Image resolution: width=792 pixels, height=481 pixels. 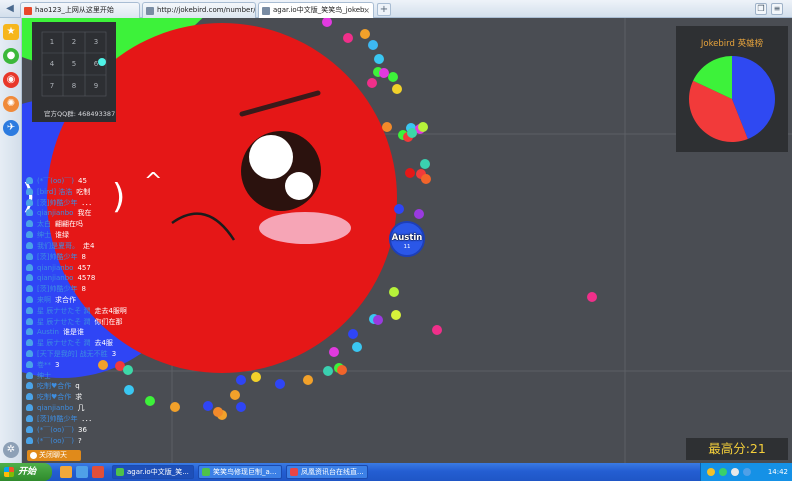 What do you see at coordinates (735, 472) in the screenshot?
I see `tray-volume-icon` at bounding box center [735, 472].